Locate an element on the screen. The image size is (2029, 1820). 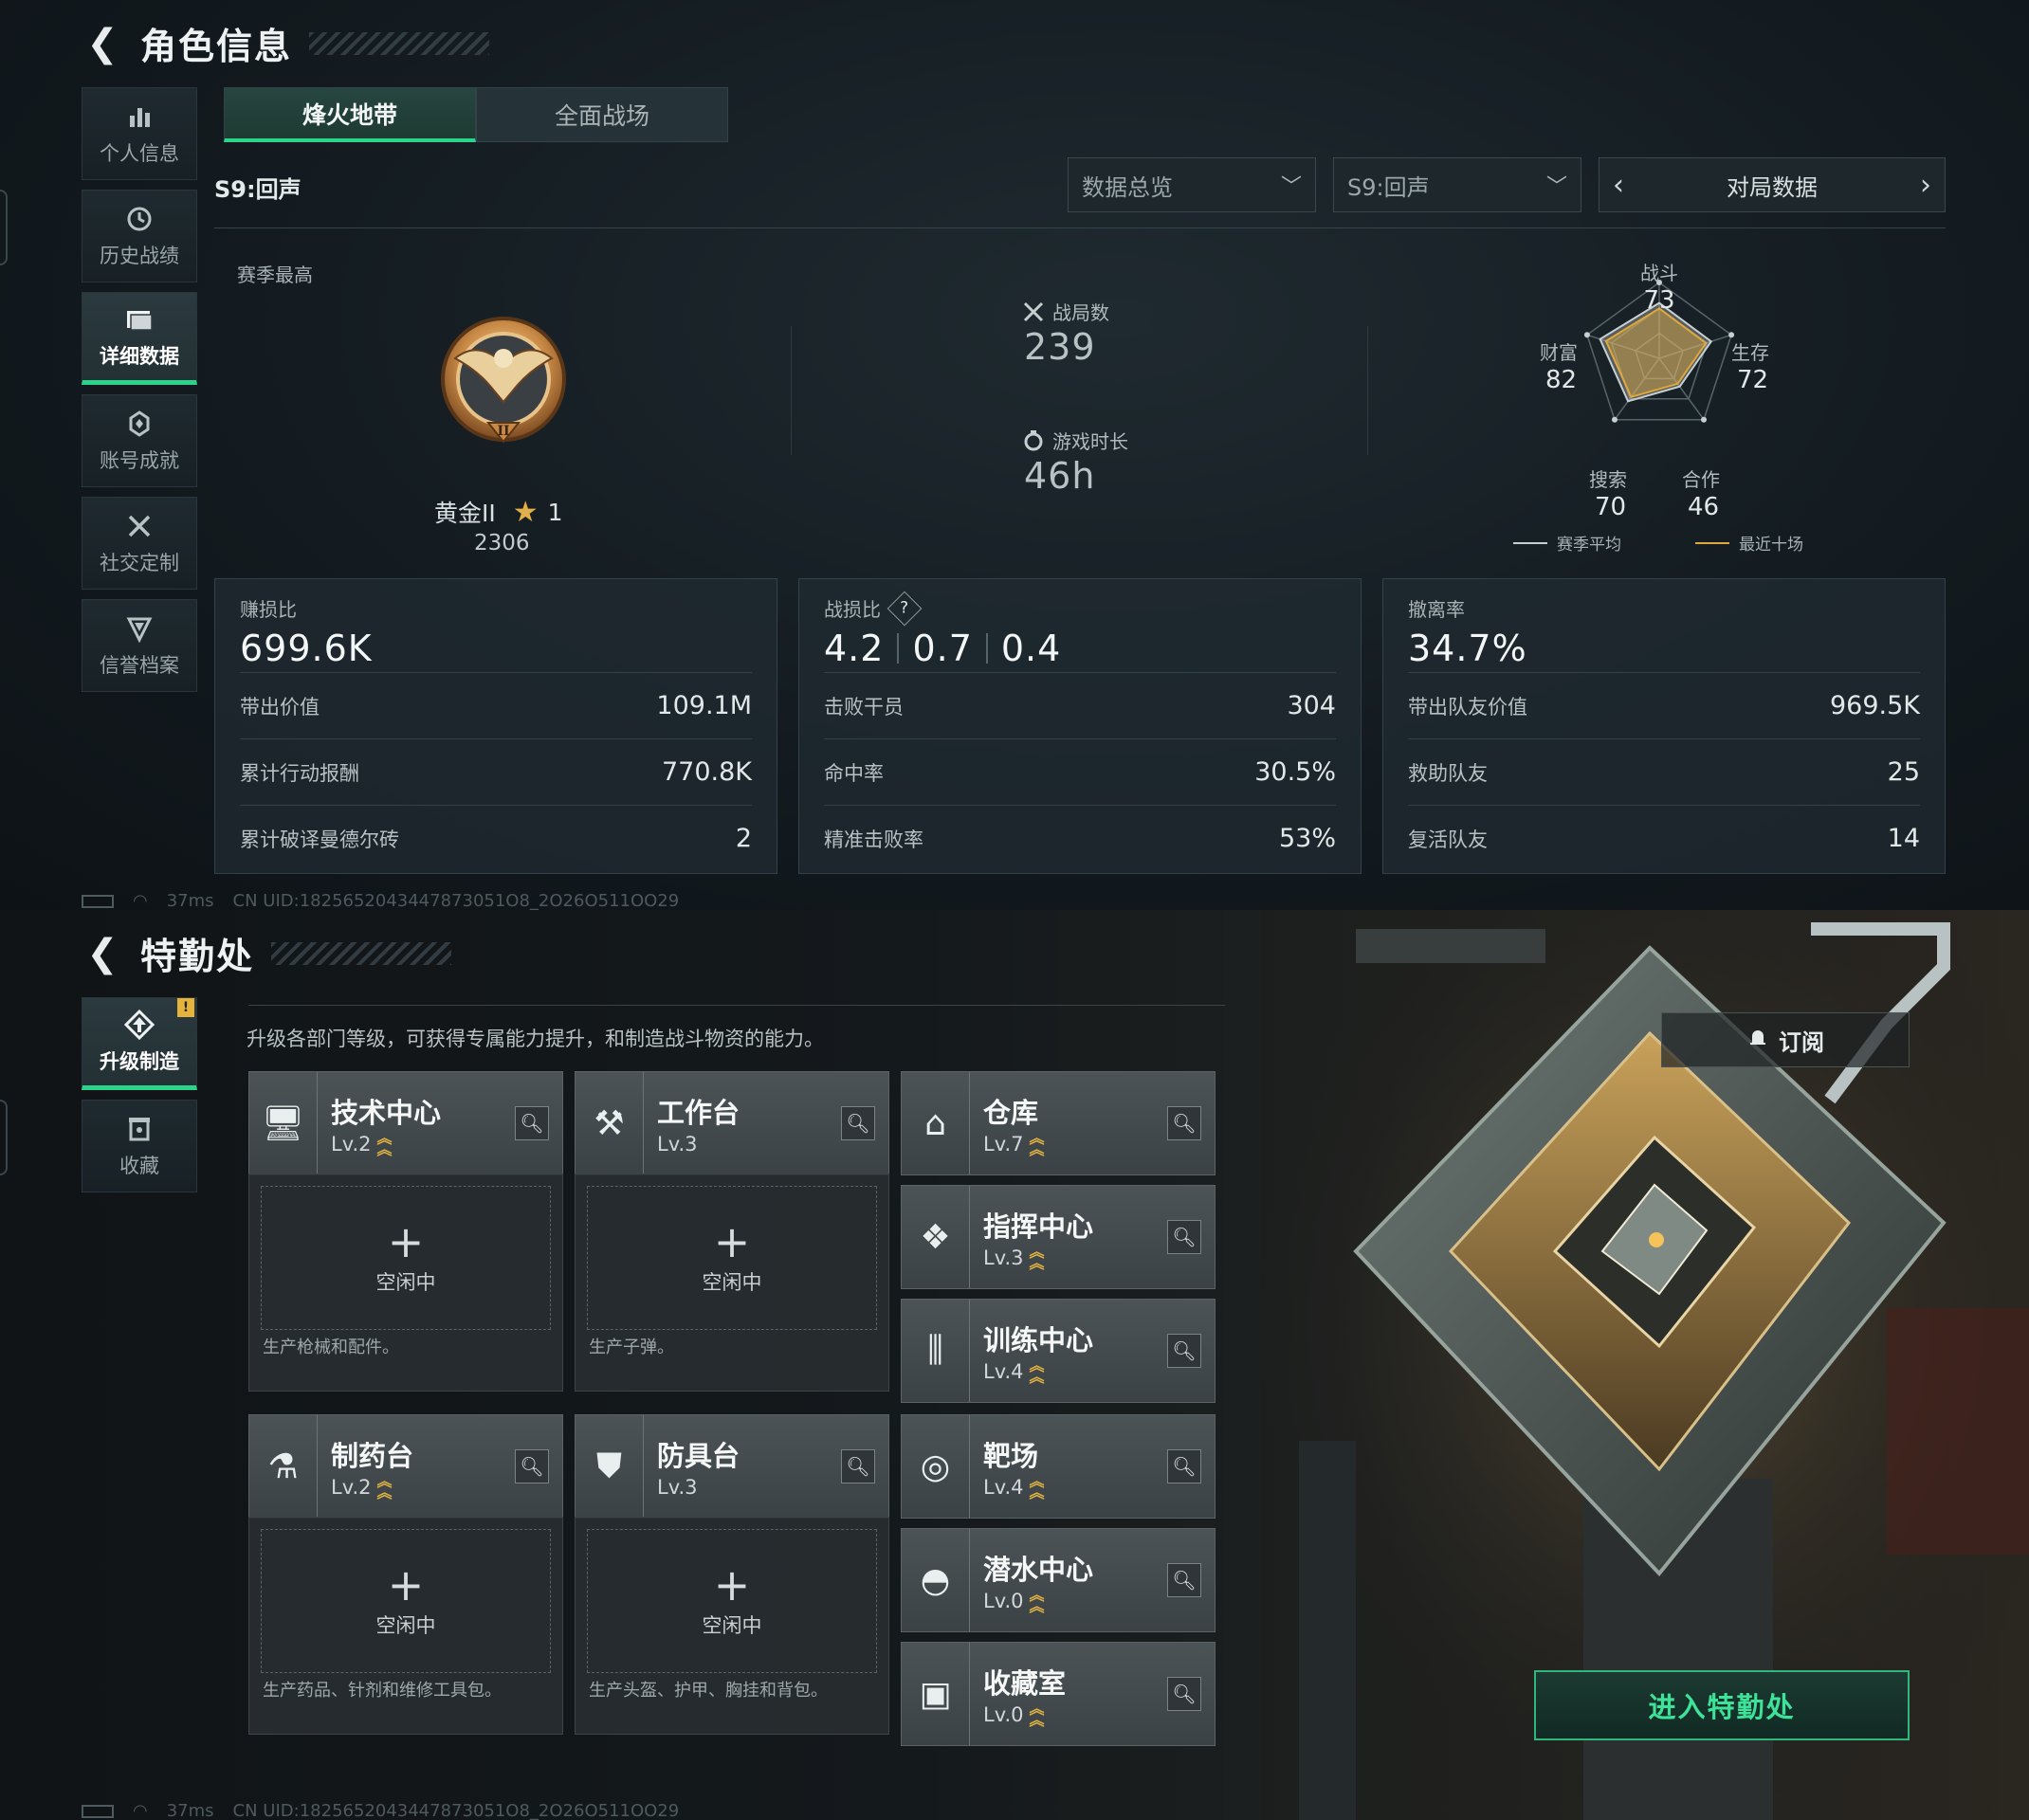
upgrade-arrows-icon: ︽ ︽ is located at coordinates (1037, 1600).